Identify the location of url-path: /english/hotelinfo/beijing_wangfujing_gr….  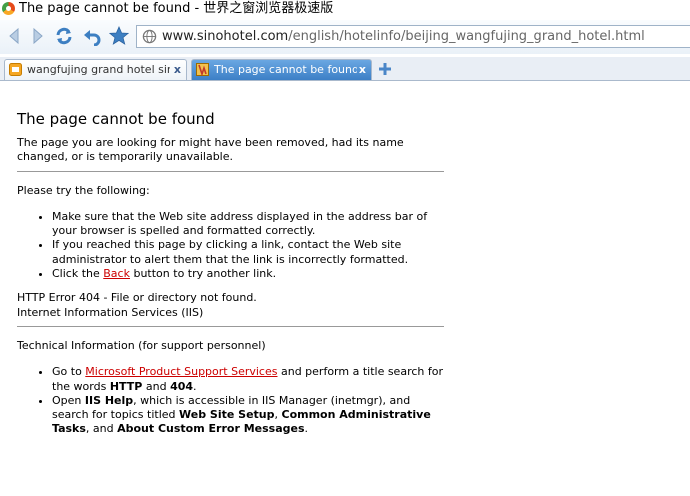
(466, 36).